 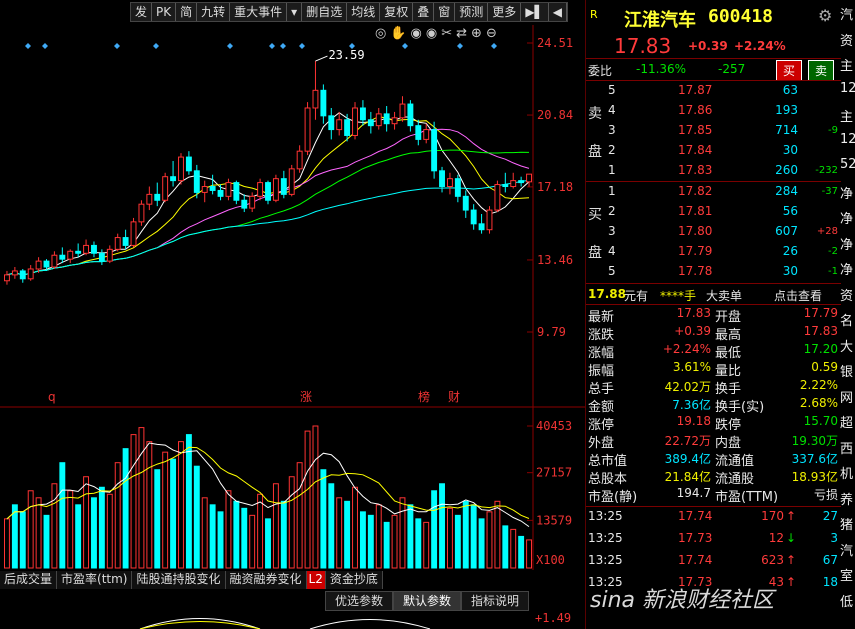 I want to click on indicator-tab: L2, so click(x=316, y=580).